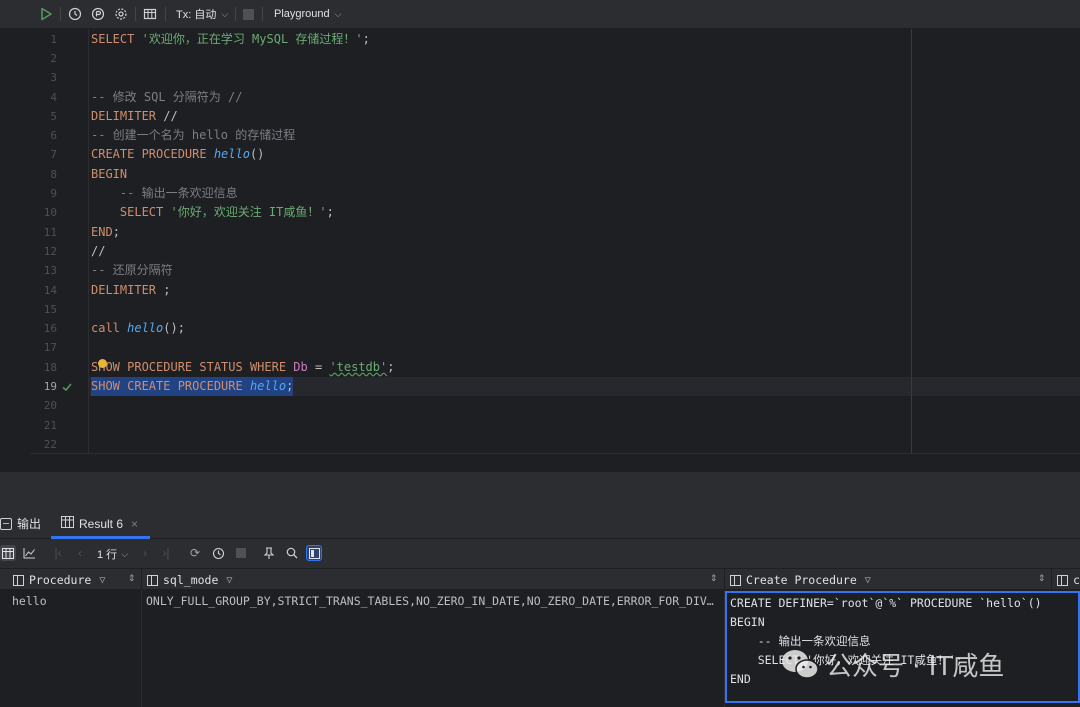  What do you see at coordinates (192, 386) in the screenshot?
I see `code-line-19: SHOW CREATE PROCEDURE hello;` at bounding box center [192, 386].